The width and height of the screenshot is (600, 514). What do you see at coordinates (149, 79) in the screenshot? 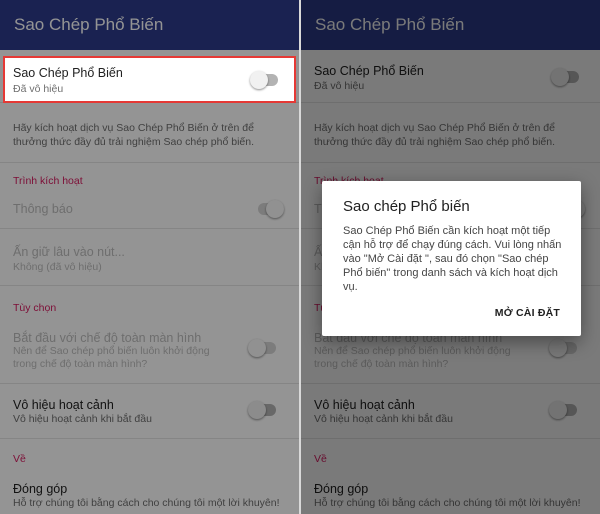
I see `service-toggle-row: Sao Chép Phổ Biến Đã vô hiệu` at bounding box center [149, 79].